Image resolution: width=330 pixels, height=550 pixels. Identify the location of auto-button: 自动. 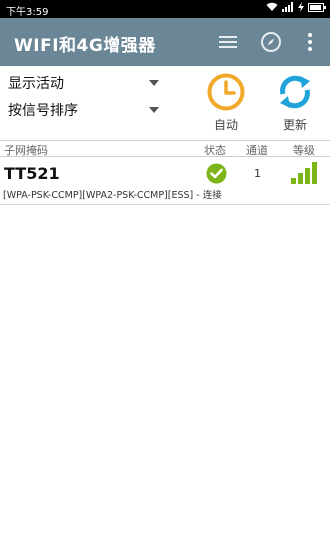
(226, 106).